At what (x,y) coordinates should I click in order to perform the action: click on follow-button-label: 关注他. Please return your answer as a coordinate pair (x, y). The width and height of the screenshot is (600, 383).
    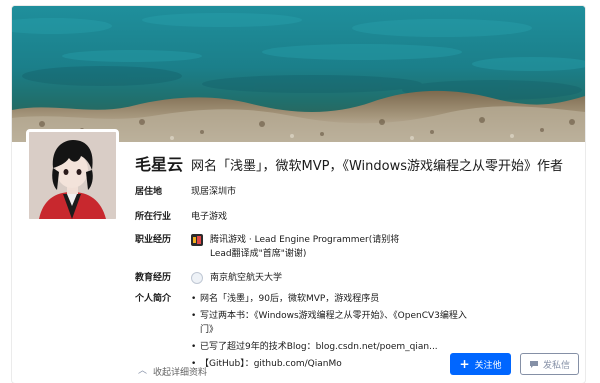
    Looking at the image, I should click on (488, 365).